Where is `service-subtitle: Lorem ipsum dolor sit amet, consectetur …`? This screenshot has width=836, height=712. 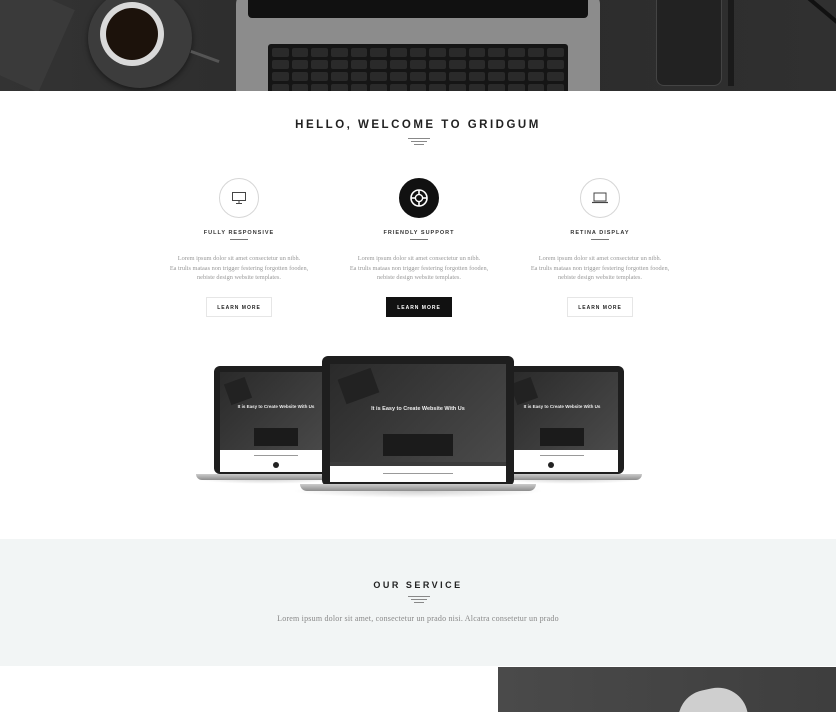 service-subtitle: Lorem ipsum dolor sit amet, consectetur … is located at coordinates (418, 618).